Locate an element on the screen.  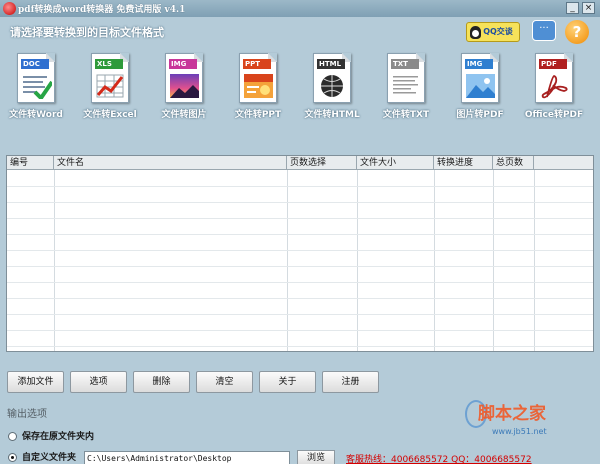
close-button: × is located at coordinates (588, 8).